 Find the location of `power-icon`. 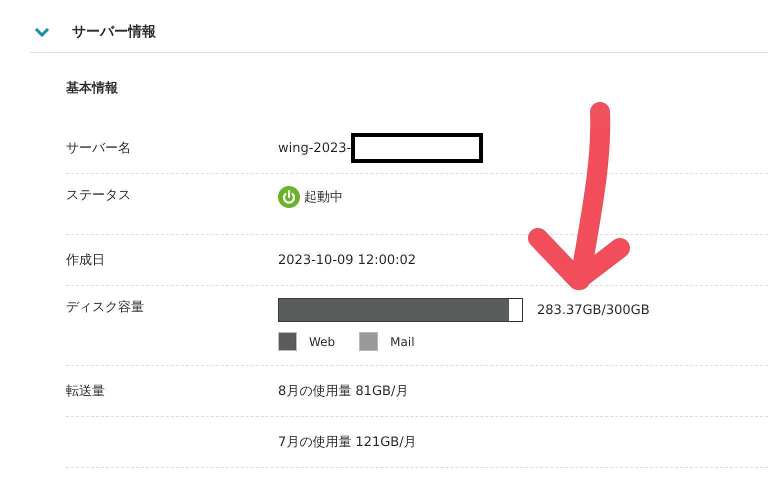

power-icon is located at coordinates (289, 197).